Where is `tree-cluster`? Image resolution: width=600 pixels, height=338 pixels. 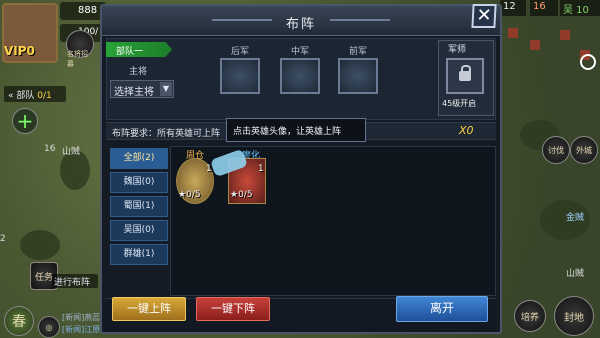
tree-cluster is located at coordinates (40, 245).